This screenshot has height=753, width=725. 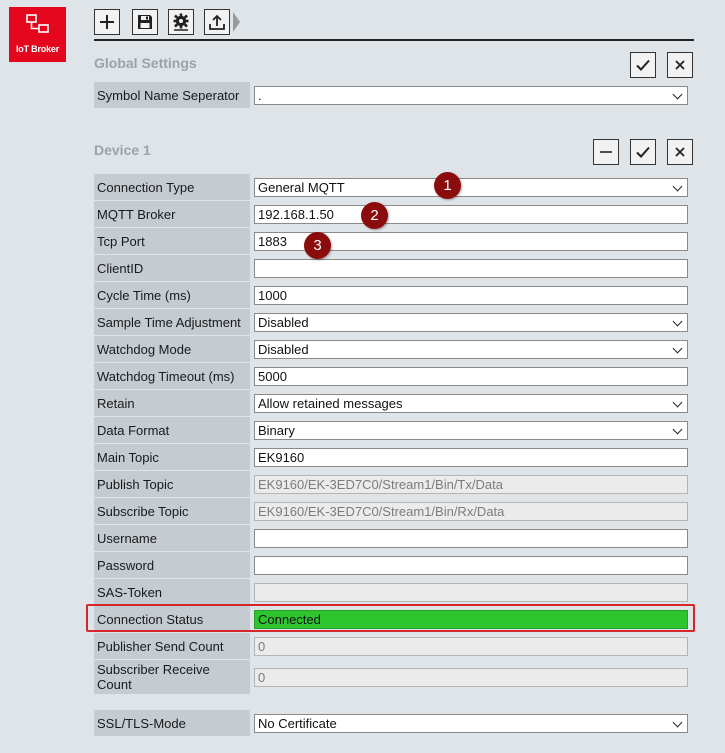 What do you see at coordinates (172, 723) in the screenshot?
I see `field-label: SSL/TLS-Mode` at bounding box center [172, 723].